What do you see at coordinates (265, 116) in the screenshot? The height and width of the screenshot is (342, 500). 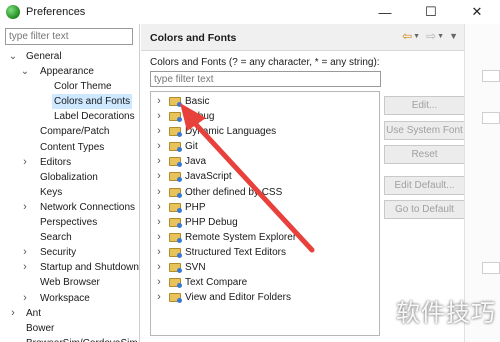 I see `list-item: › Debug` at bounding box center [265, 116].